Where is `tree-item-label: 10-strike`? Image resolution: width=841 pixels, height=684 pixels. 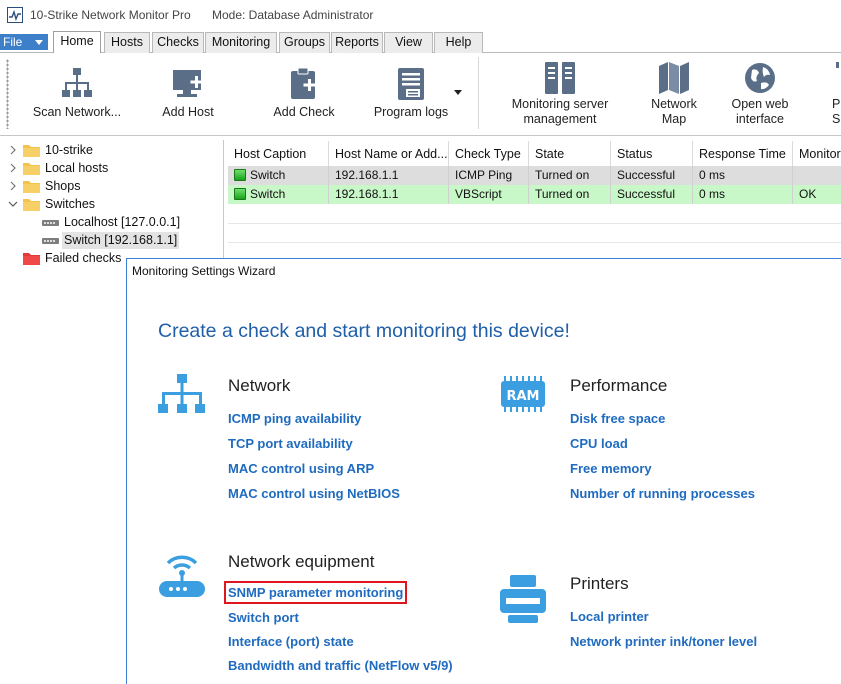
tree-item-label: 10-strike is located at coordinates (69, 150).